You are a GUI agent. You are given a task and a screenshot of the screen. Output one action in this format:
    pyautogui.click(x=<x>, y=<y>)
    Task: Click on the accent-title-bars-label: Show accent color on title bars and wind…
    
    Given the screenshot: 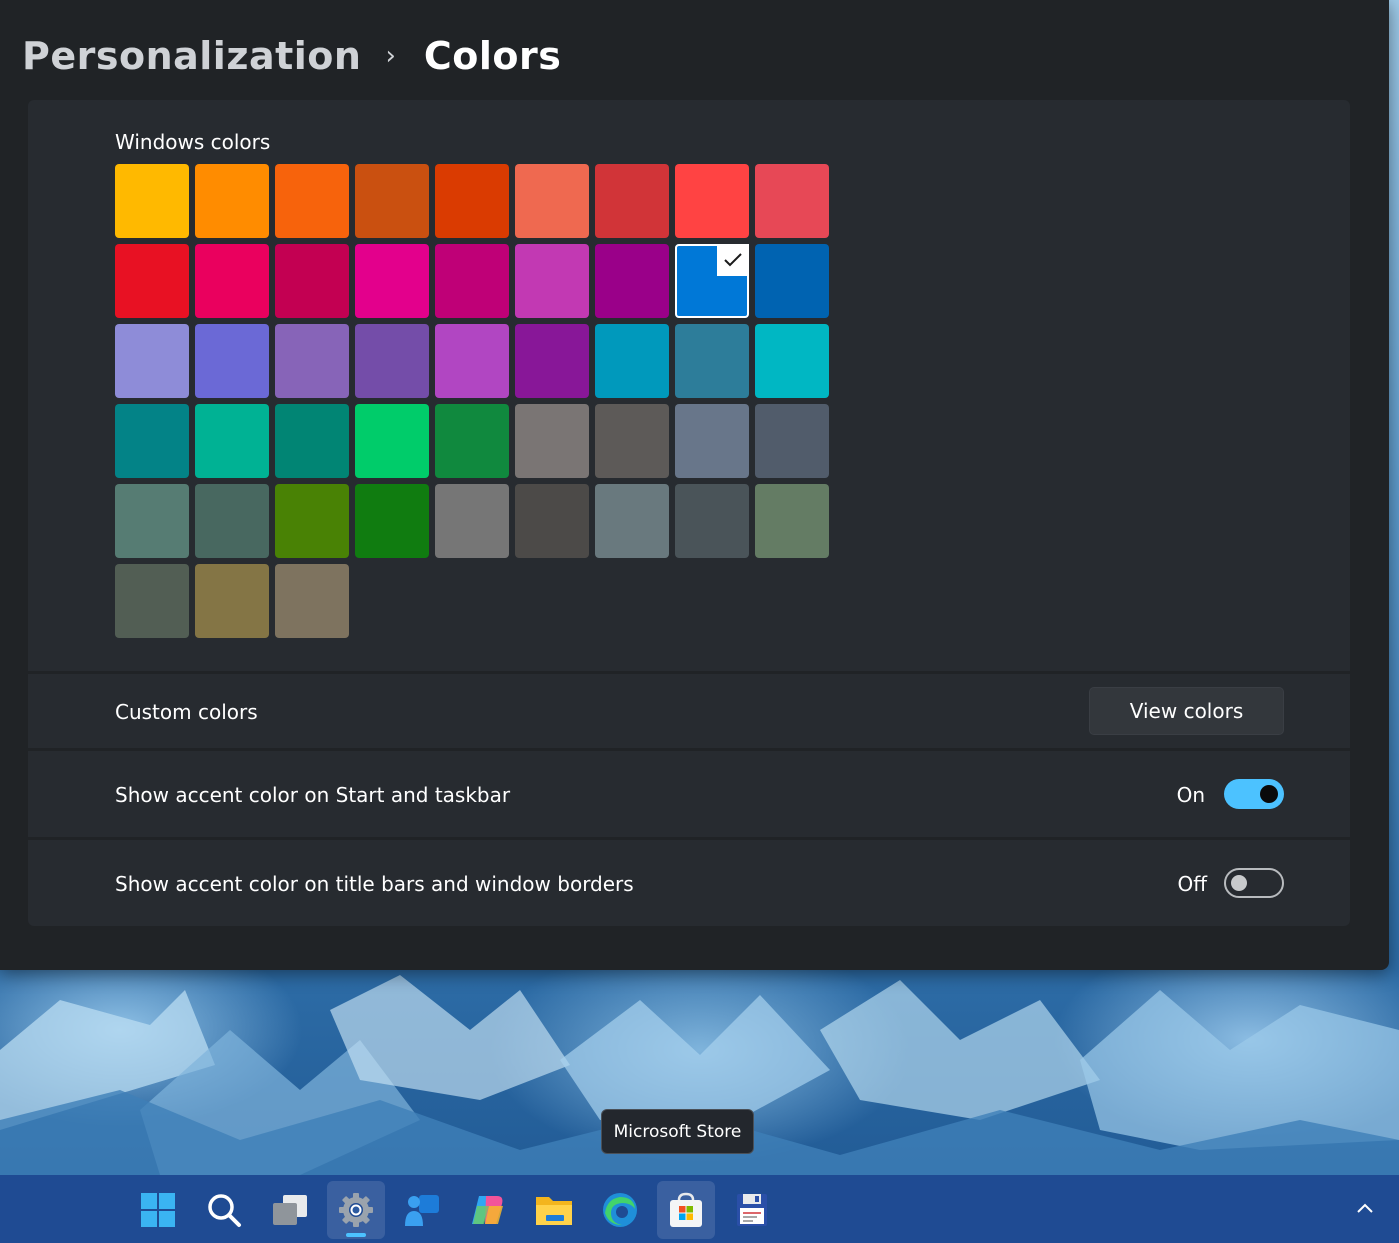 What is the action you would take?
    pyautogui.click(x=374, y=884)
    